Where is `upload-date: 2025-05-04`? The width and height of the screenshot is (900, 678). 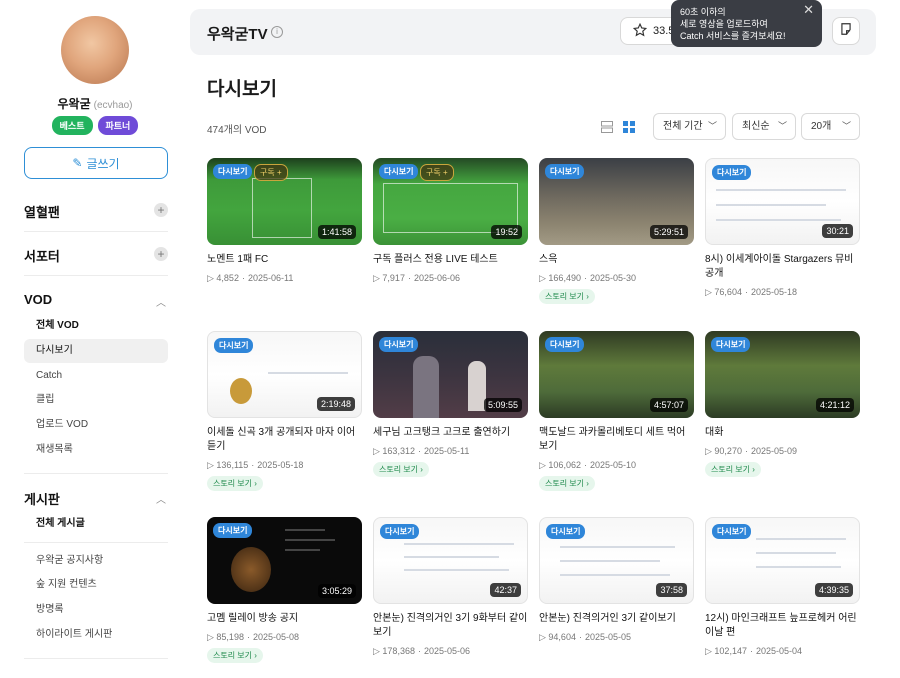 upload-date: 2025-05-04 is located at coordinates (779, 651).